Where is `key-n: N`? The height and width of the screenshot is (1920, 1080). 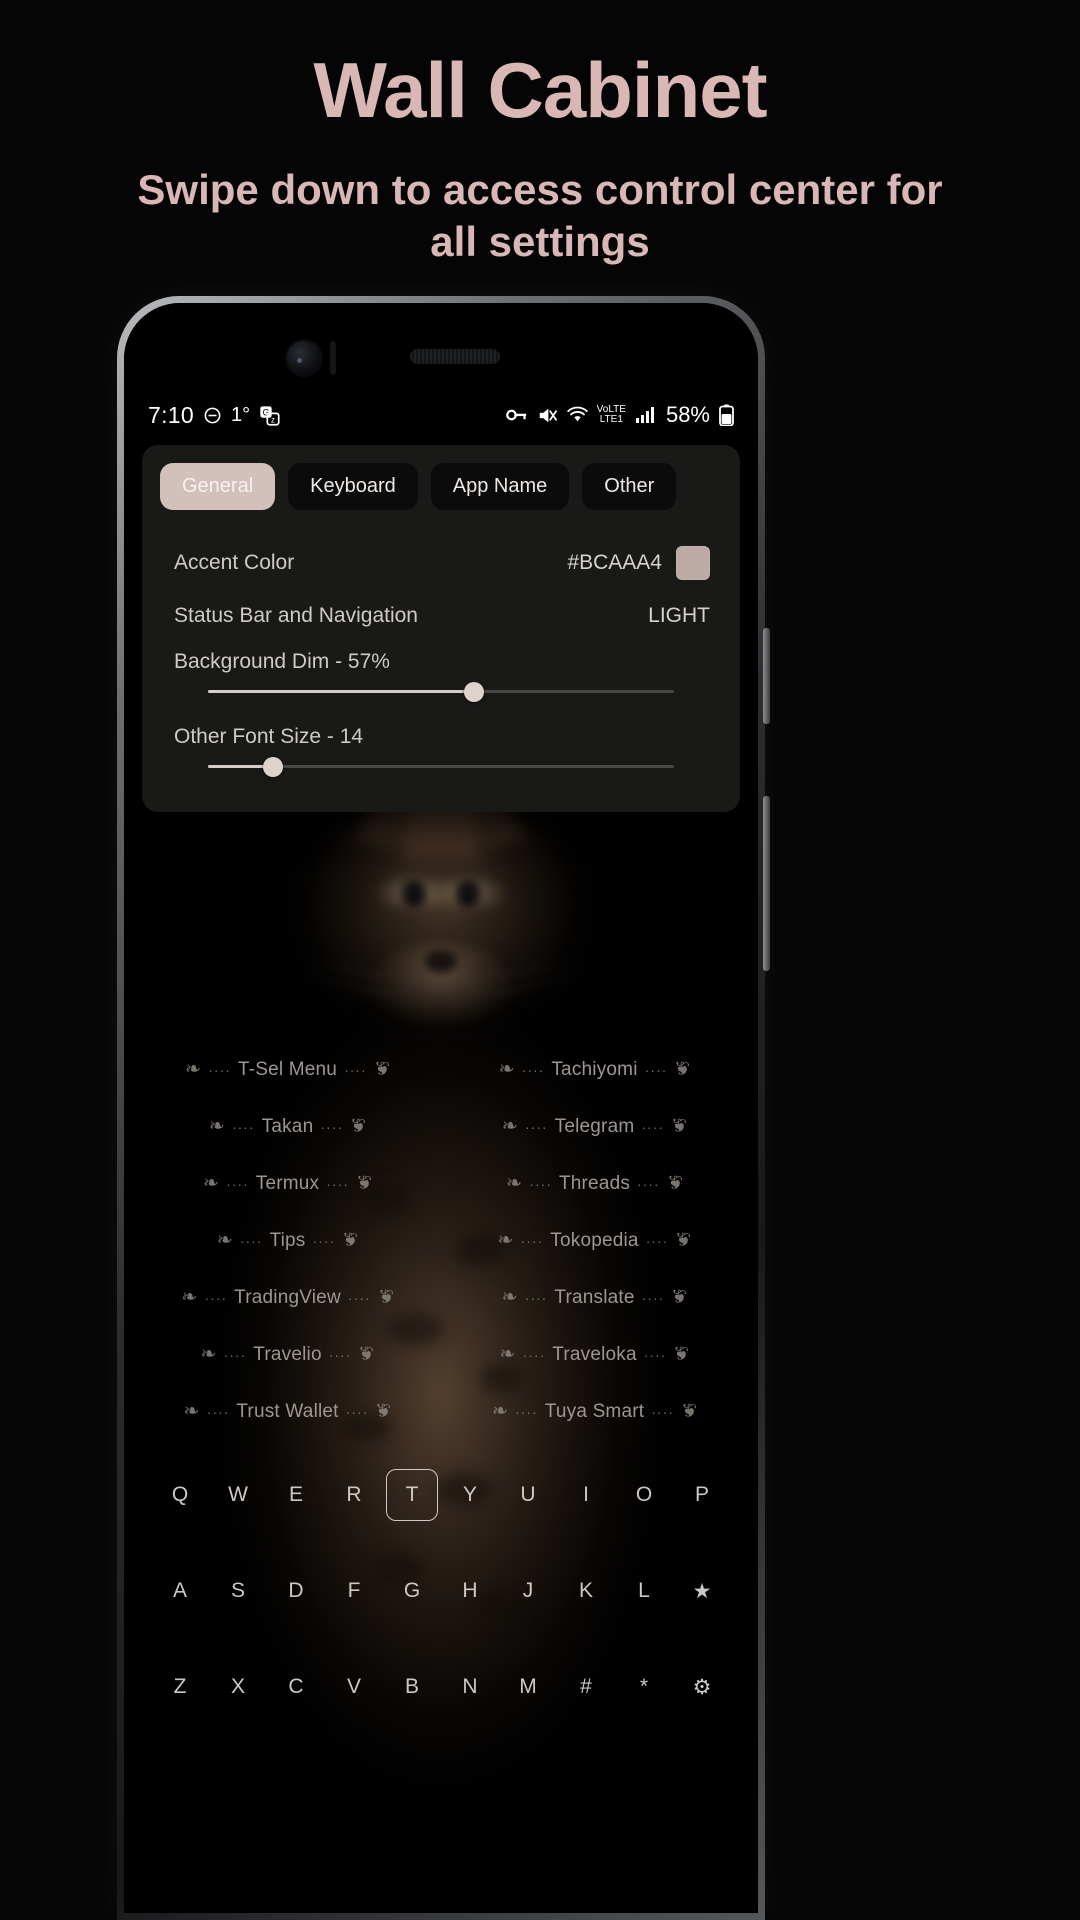 key-n: N is located at coordinates (470, 1687).